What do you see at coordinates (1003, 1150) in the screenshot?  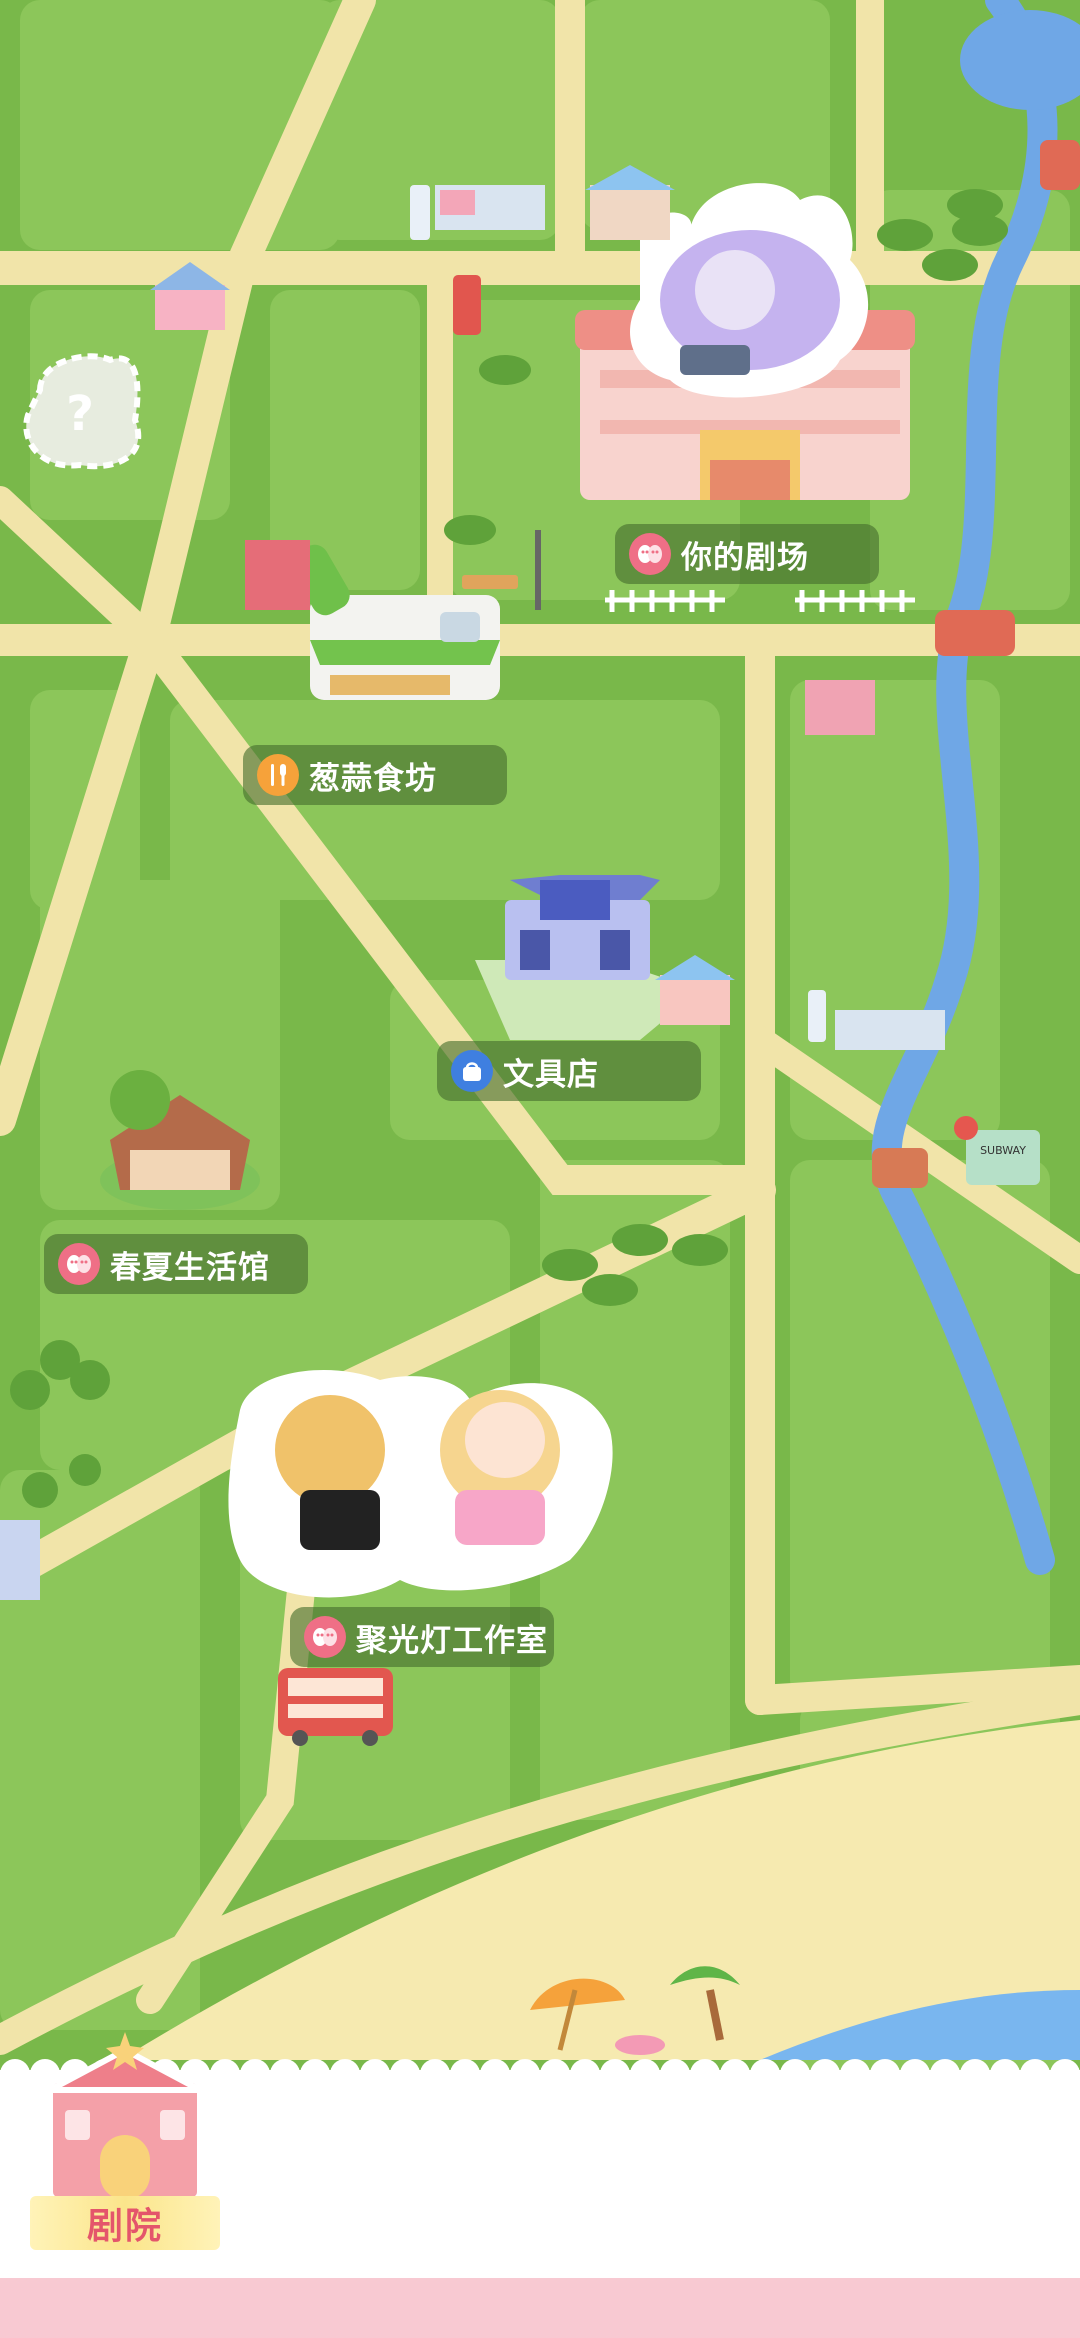 I see `subway-sign-text: SUBWAY` at bounding box center [1003, 1150].